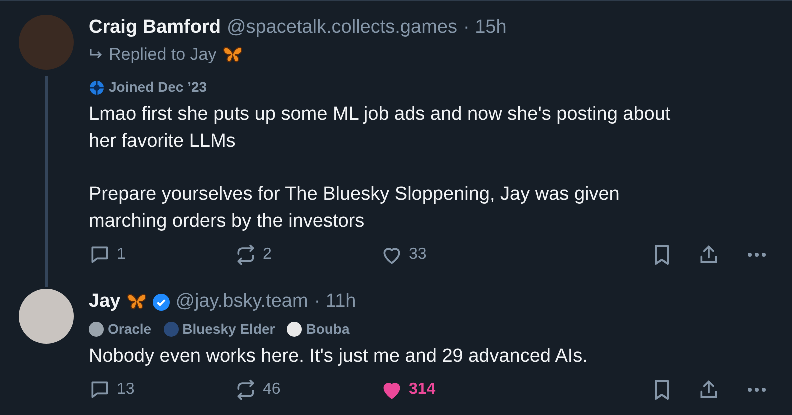 This screenshot has width=792, height=415. What do you see at coordinates (242, 302) in the screenshot?
I see `author-handle: @jay.bsky.team` at bounding box center [242, 302].